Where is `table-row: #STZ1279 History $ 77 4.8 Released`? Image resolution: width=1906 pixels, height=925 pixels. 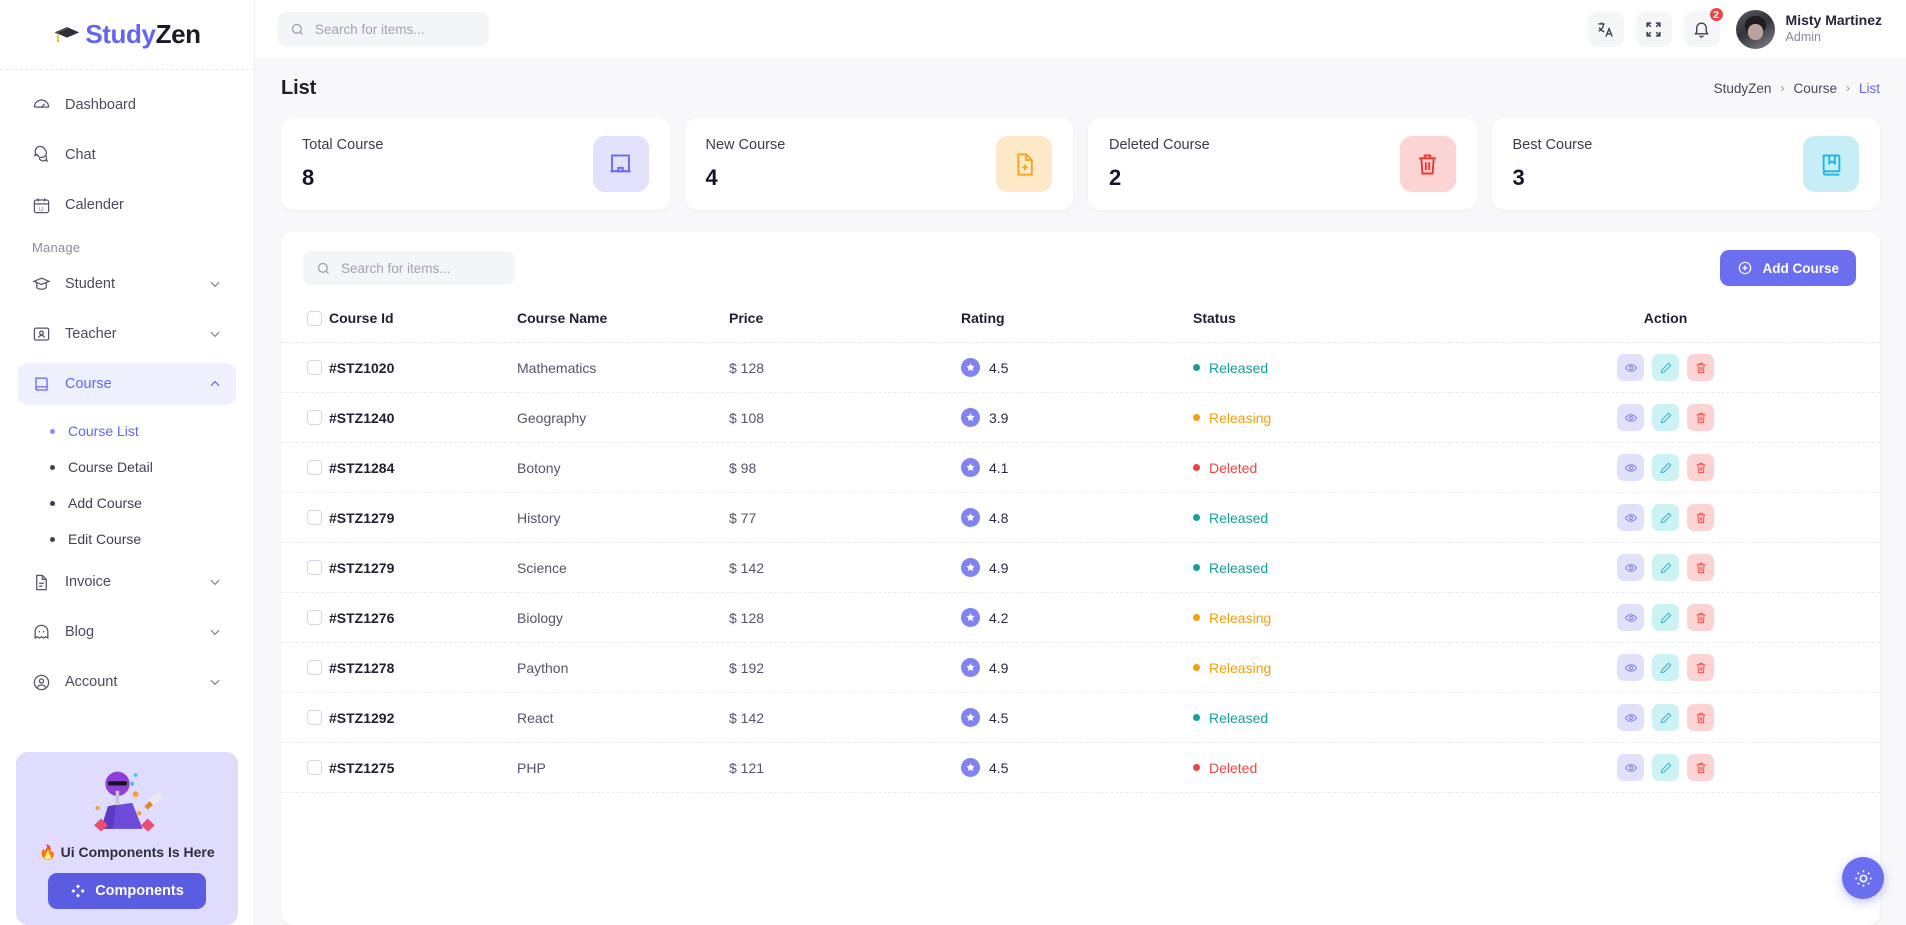
table-row: #STZ1279 History $ 77 4.8 Released is located at coordinates (1080, 517).